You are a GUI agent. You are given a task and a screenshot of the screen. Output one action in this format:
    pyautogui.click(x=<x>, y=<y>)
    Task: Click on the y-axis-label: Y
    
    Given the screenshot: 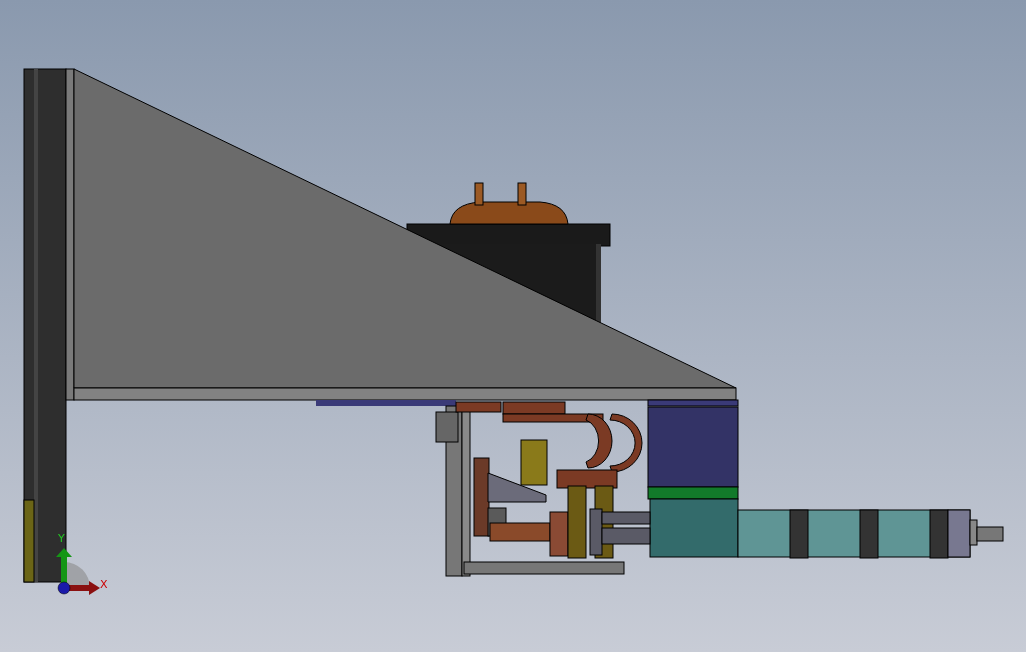 What is the action you would take?
    pyautogui.click(x=61, y=538)
    